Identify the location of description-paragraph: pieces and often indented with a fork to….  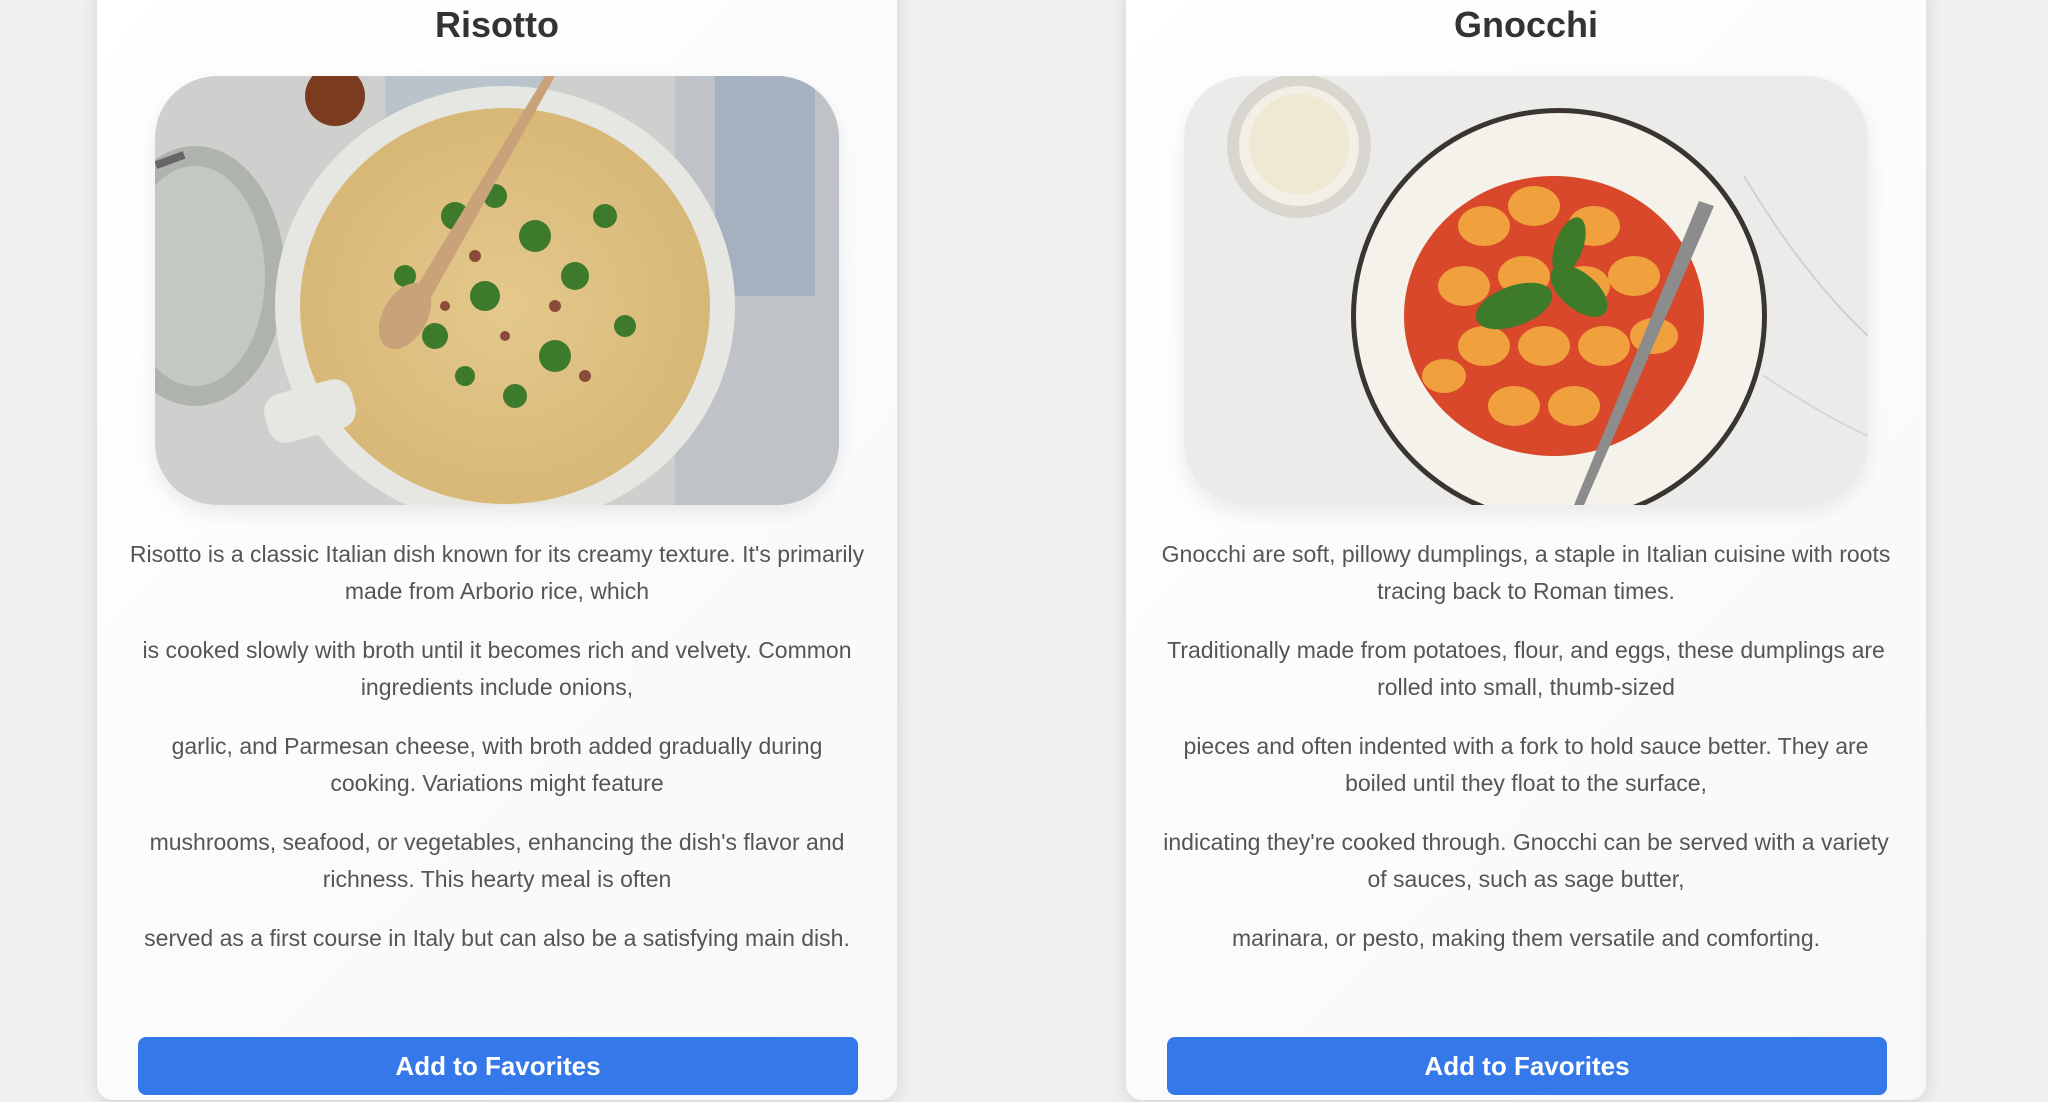
(1526, 764).